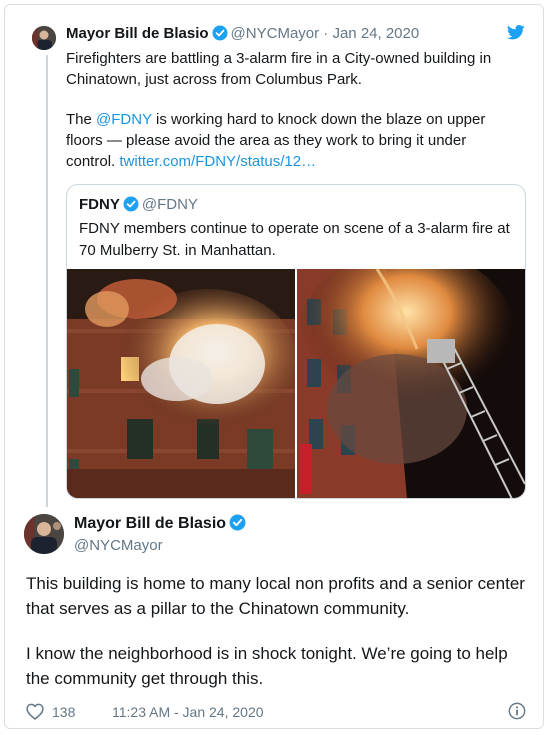 The image size is (550, 735). I want to click on parent-author-name: Mayor Bill de Blasio, so click(137, 33).